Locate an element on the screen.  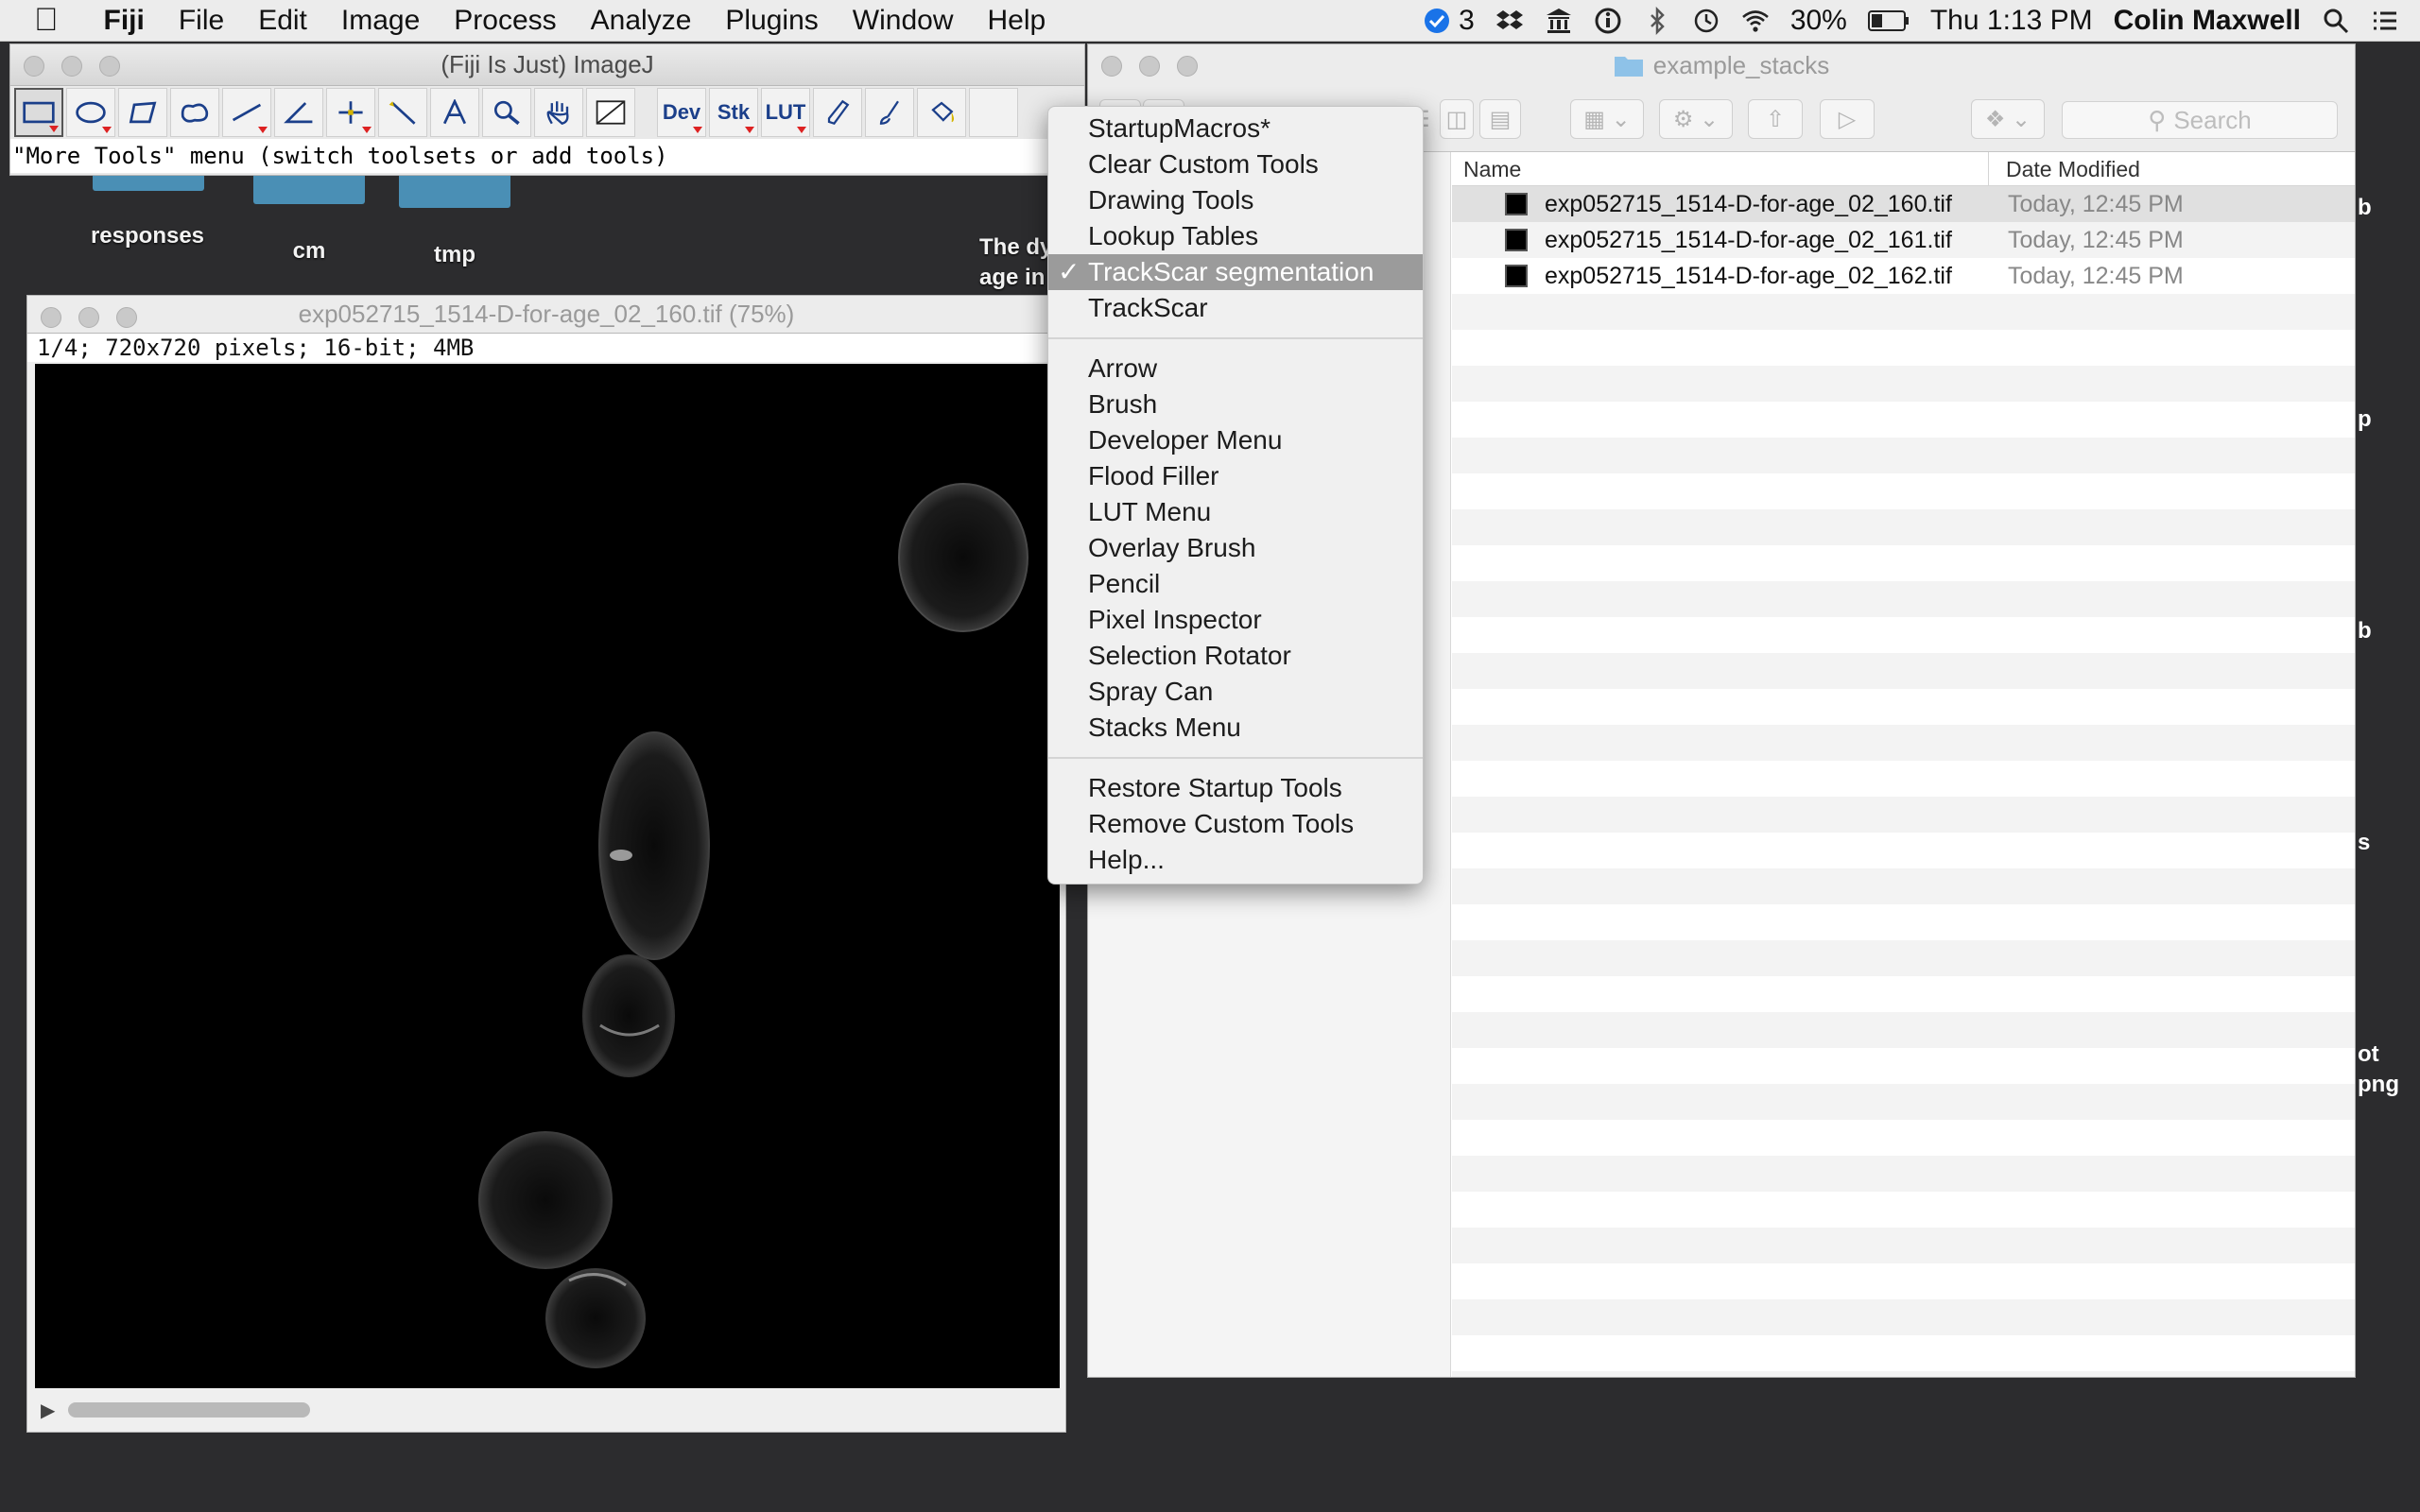
cover-flow-button: ▤ is located at coordinates (1500, 119).